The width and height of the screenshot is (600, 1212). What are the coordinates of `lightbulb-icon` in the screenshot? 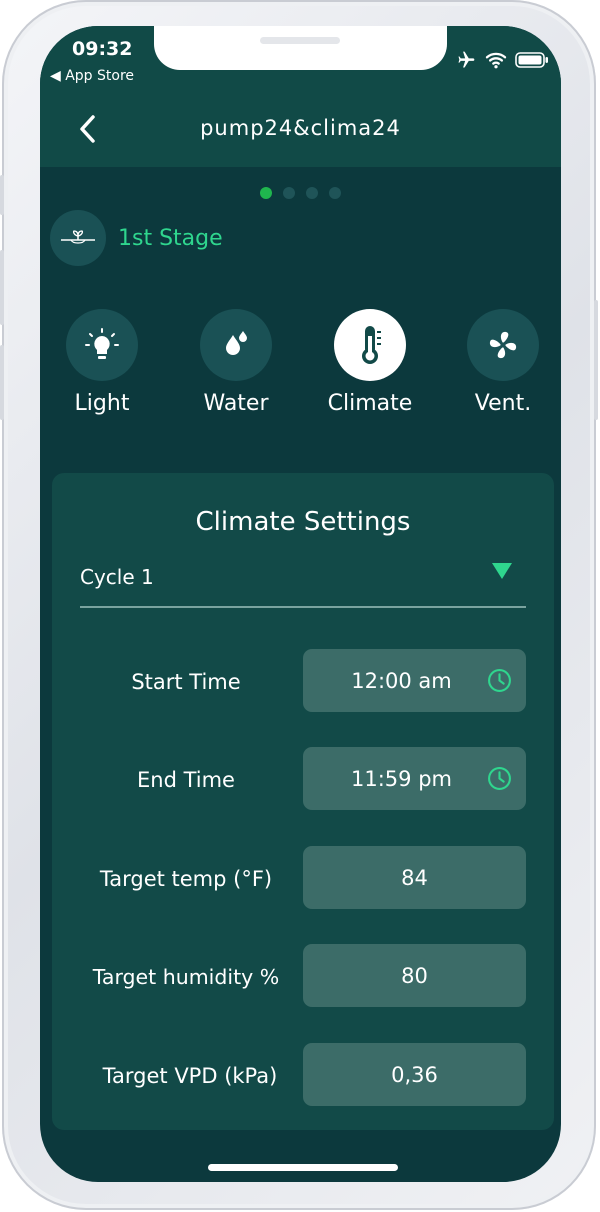 It's located at (102, 343).